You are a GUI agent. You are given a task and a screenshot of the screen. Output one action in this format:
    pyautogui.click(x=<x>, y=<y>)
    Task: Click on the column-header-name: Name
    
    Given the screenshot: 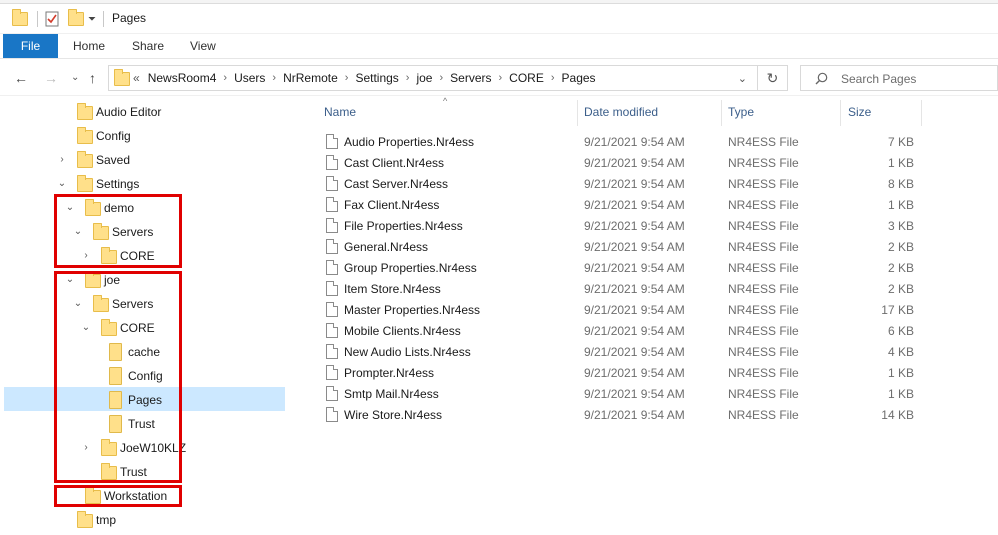 What is the action you would take?
    pyautogui.click(x=340, y=112)
    